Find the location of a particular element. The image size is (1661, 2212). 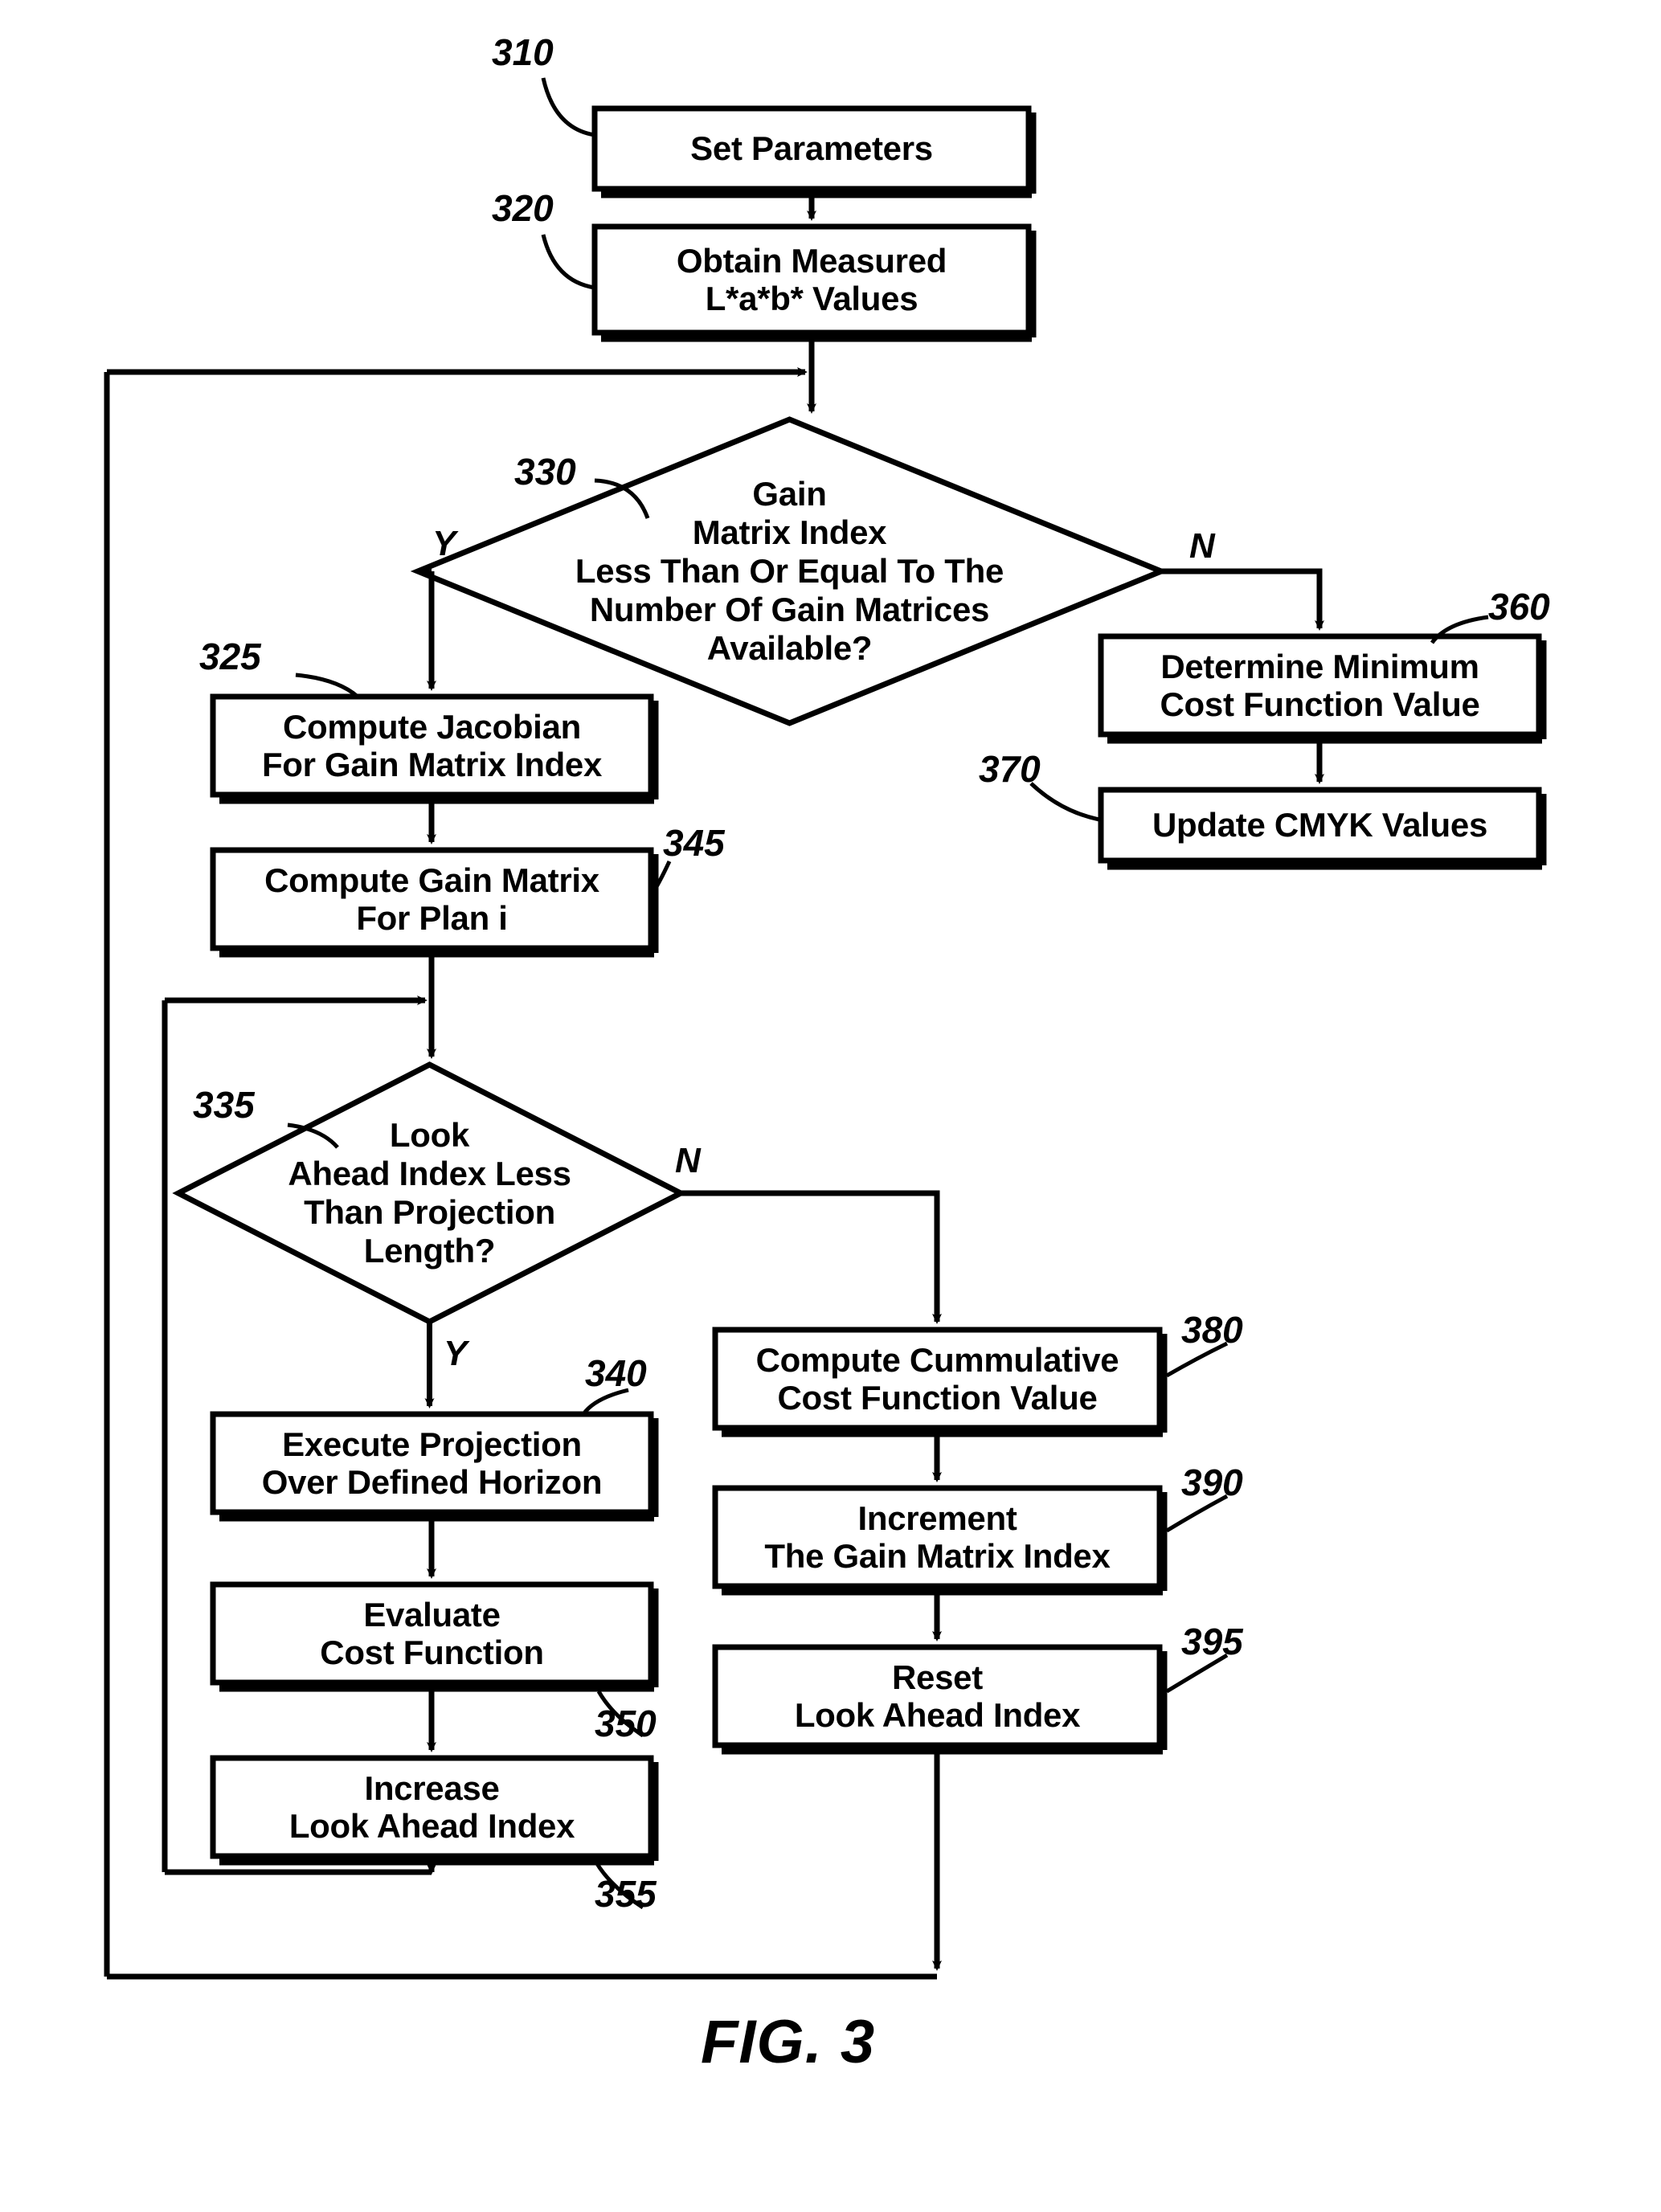

connector-330-no is located at coordinates (1242, 599).